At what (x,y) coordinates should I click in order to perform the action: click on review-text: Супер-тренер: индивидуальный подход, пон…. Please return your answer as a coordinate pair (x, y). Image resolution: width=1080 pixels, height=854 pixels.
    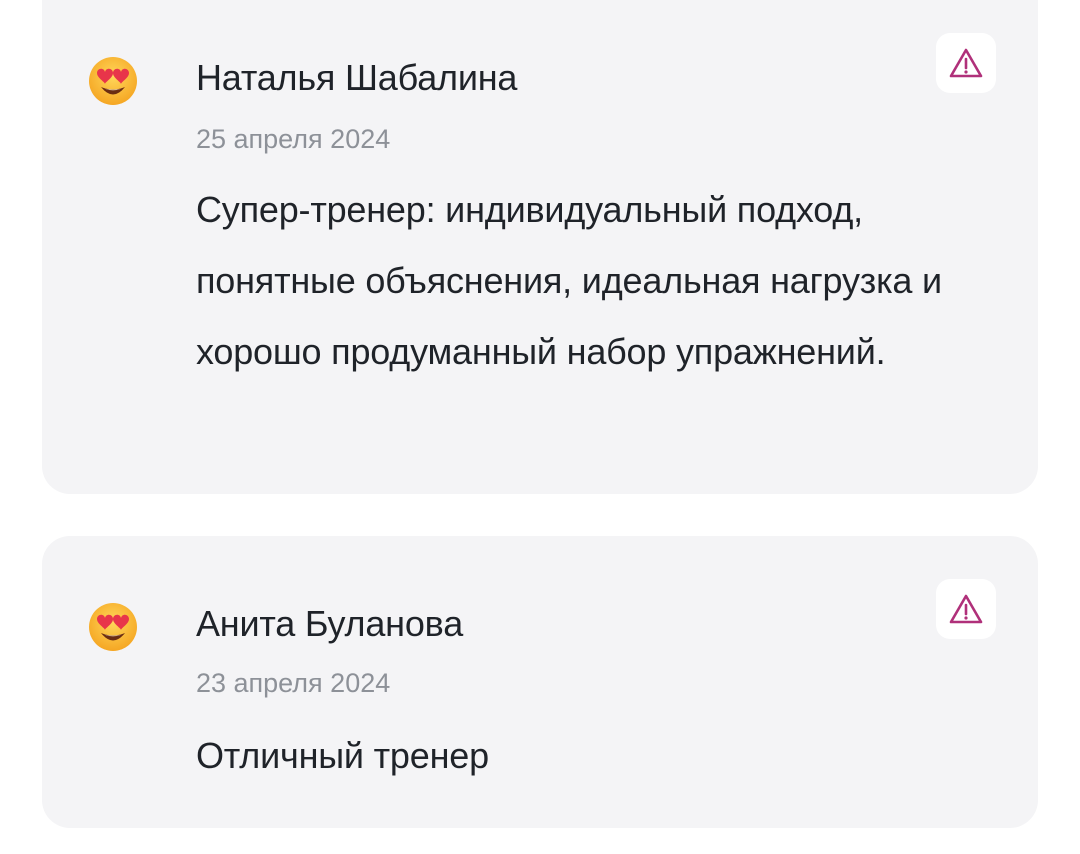
    Looking at the image, I should click on (569, 280).